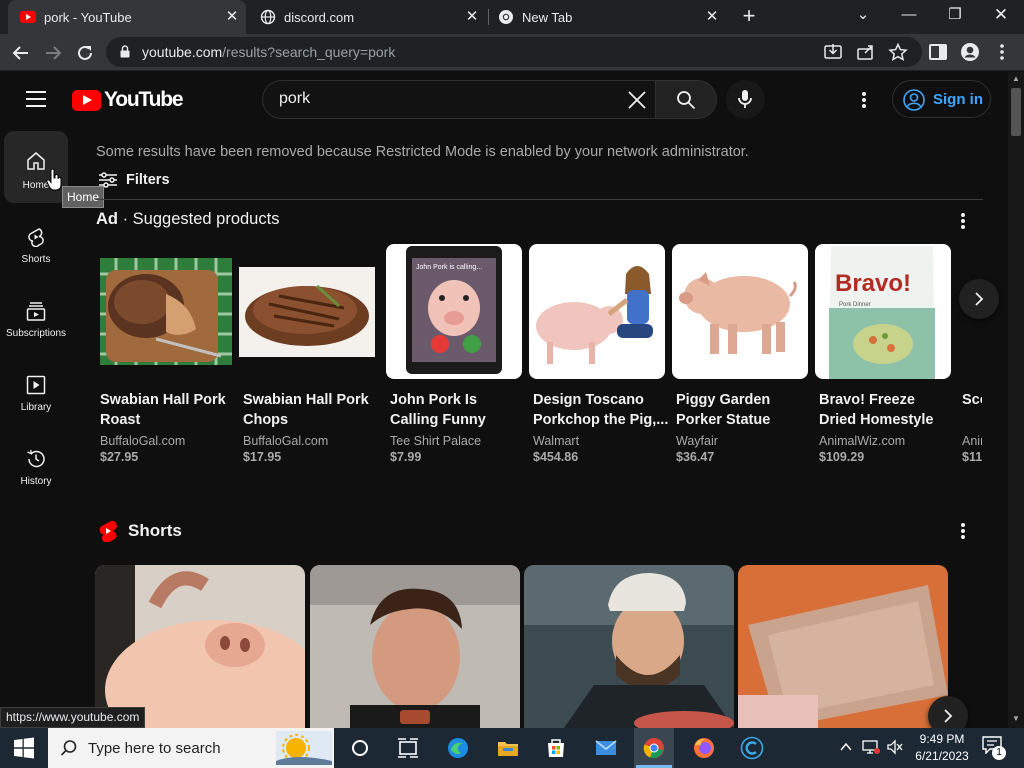  I want to click on product-title: Scot Cho, so click(972, 400).